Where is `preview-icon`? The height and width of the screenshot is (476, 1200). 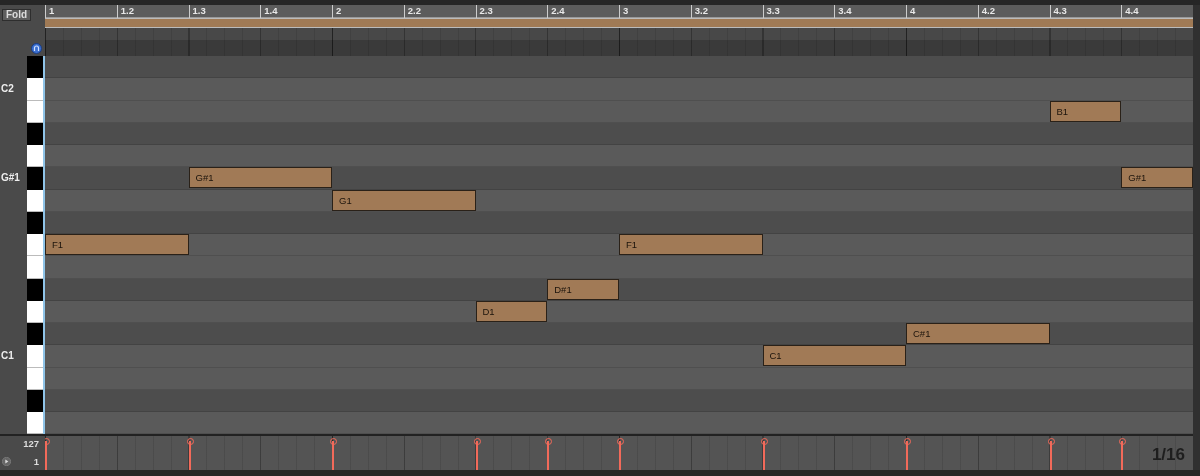
preview-icon is located at coordinates (36, 48).